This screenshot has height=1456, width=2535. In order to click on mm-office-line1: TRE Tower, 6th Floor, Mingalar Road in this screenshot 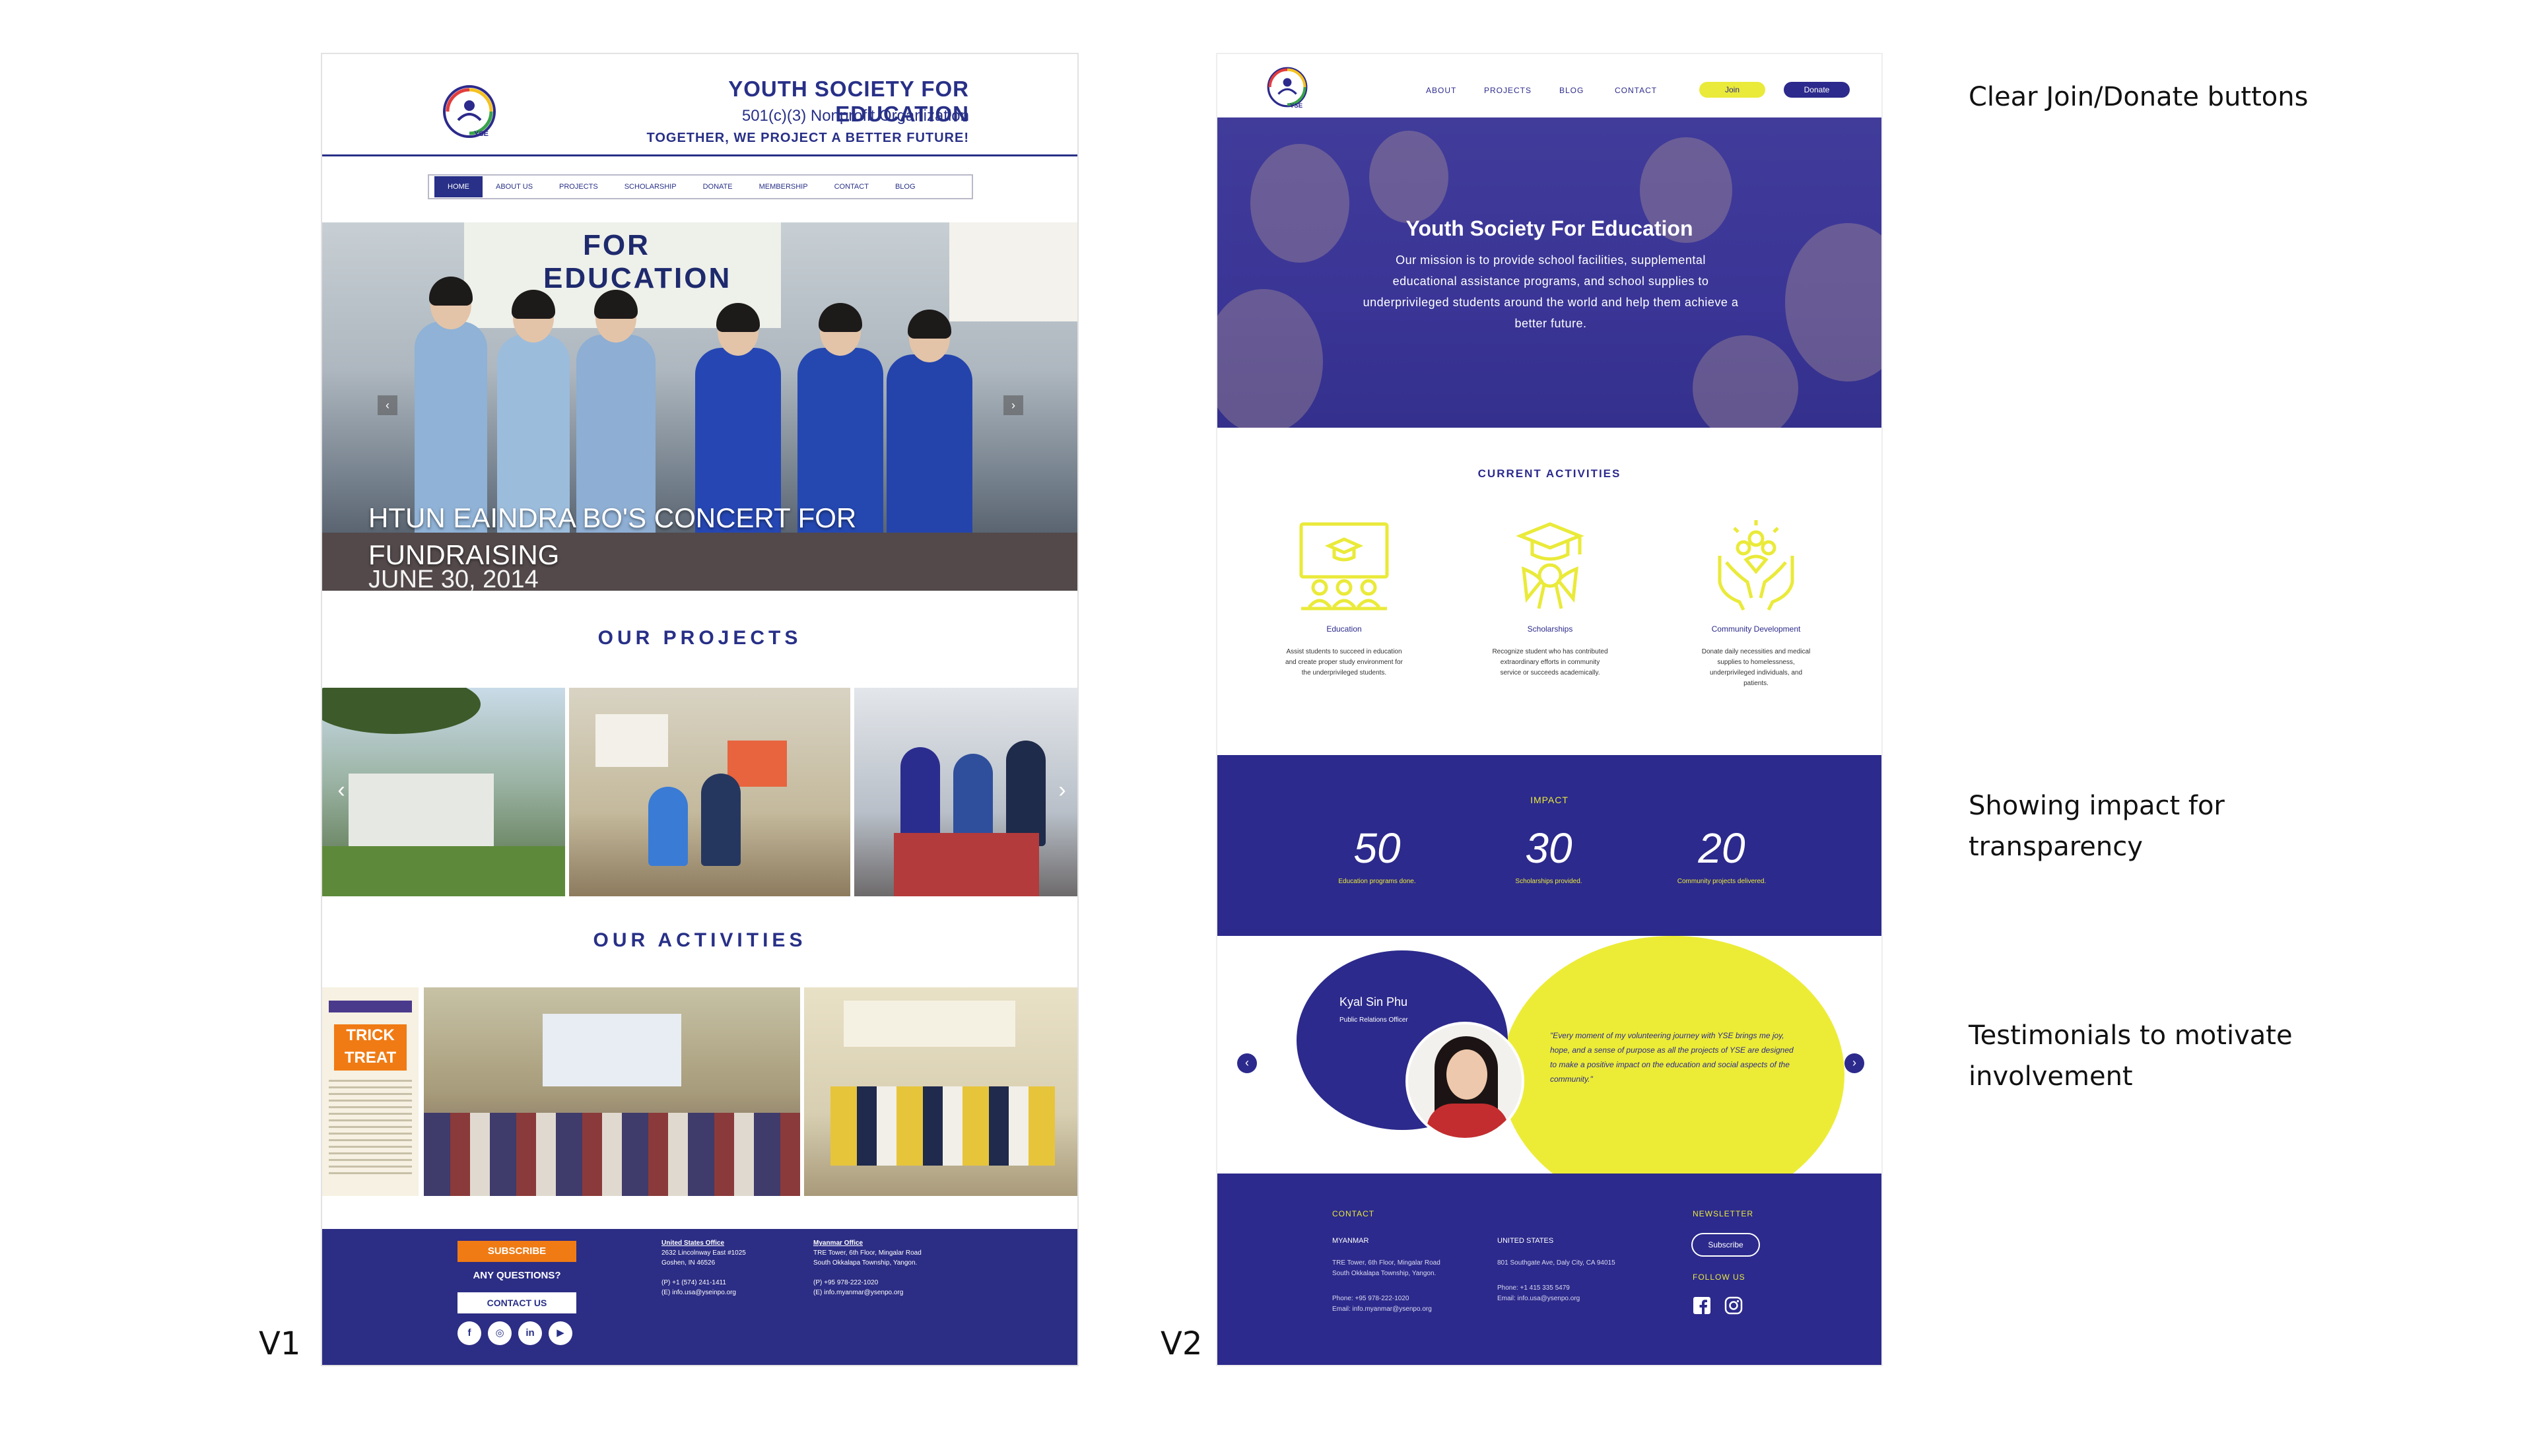, I will do `click(867, 1253)`.